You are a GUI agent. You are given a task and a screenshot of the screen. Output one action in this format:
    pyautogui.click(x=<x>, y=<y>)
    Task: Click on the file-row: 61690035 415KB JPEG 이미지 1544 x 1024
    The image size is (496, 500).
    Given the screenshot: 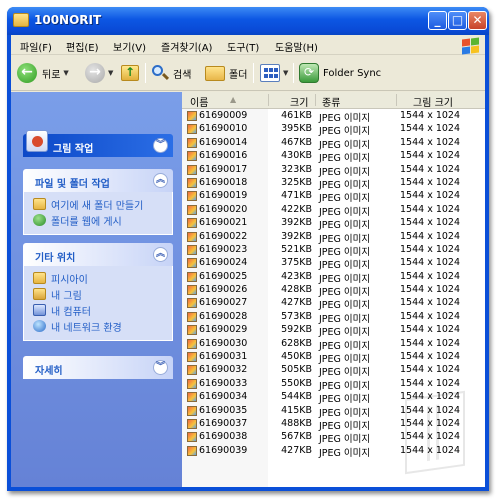 What is the action you would take?
    pyautogui.click(x=333, y=411)
    